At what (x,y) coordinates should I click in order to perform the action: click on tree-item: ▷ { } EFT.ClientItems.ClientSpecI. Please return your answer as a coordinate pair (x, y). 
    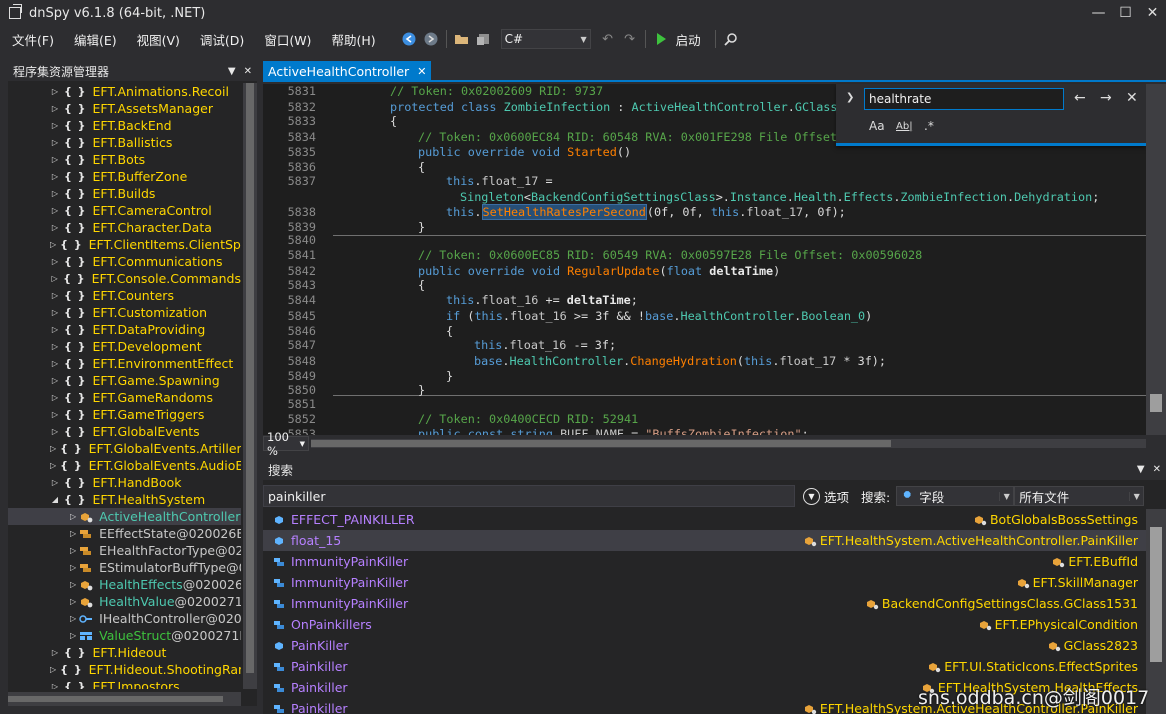
    Looking at the image, I should click on (124, 244).